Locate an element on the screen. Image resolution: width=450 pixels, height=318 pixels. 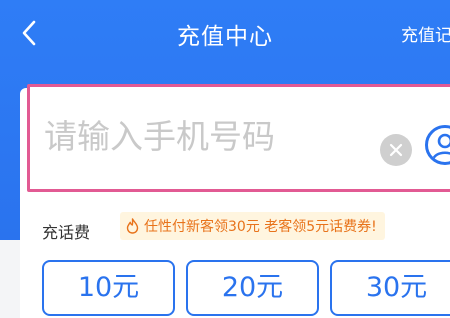
amount-option-20: 20元 is located at coordinates (252, 288).